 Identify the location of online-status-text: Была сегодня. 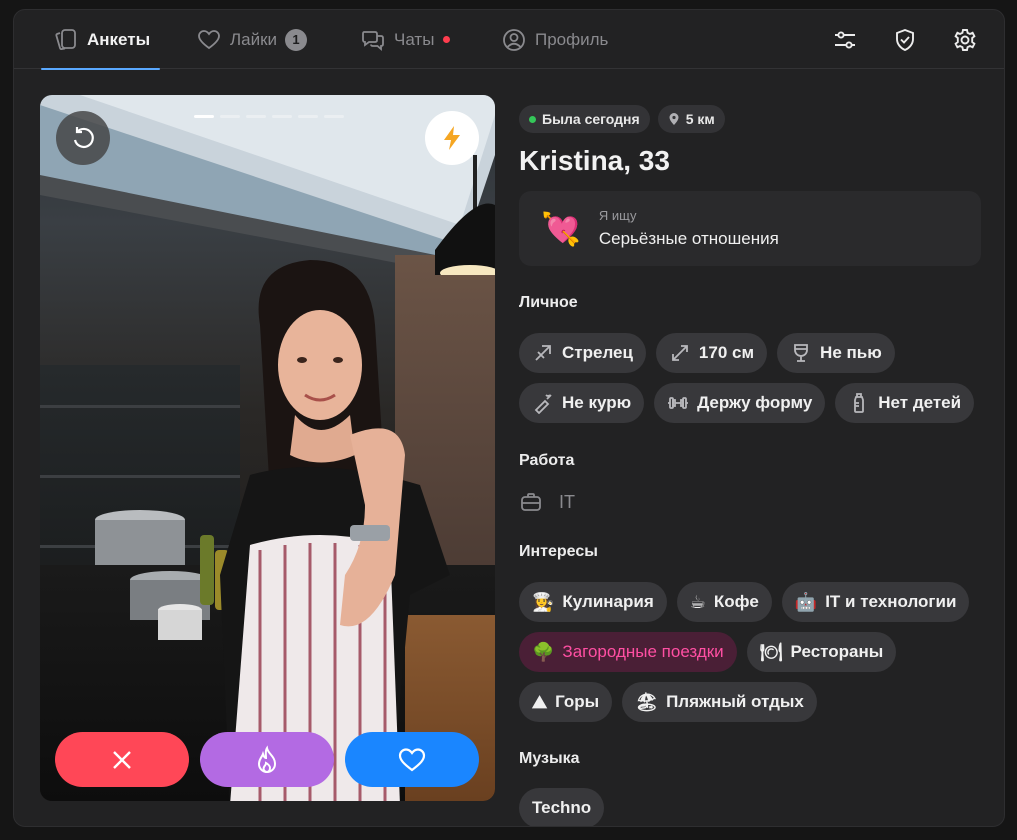
(591, 119).